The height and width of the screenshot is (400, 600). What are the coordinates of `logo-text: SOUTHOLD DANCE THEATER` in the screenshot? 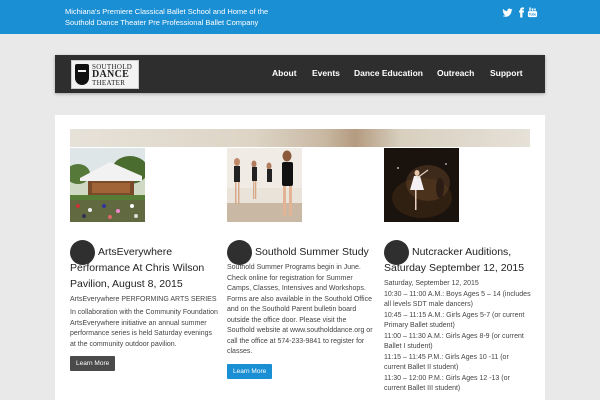 It's located at (112, 75).